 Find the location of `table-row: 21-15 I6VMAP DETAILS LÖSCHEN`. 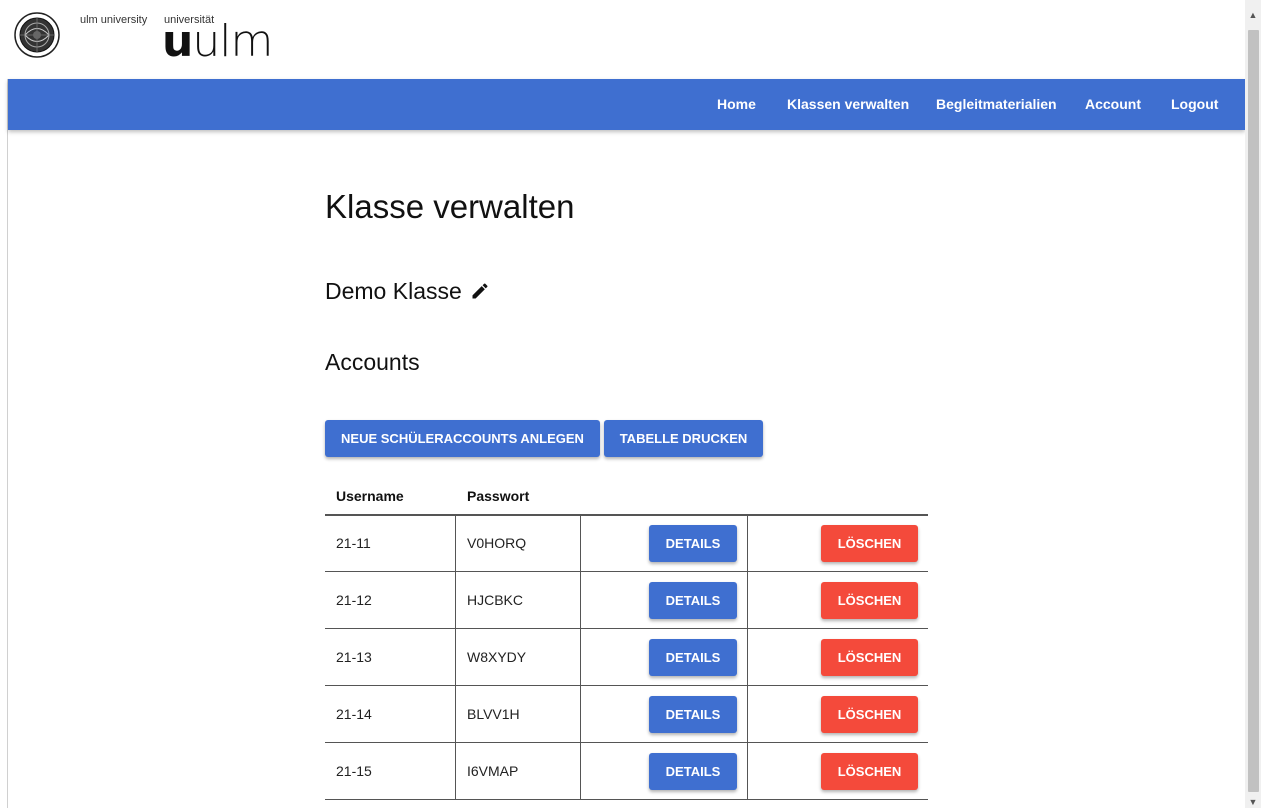

table-row: 21-15 I6VMAP DETAILS LÖSCHEN is located at coordinates (626, 771).